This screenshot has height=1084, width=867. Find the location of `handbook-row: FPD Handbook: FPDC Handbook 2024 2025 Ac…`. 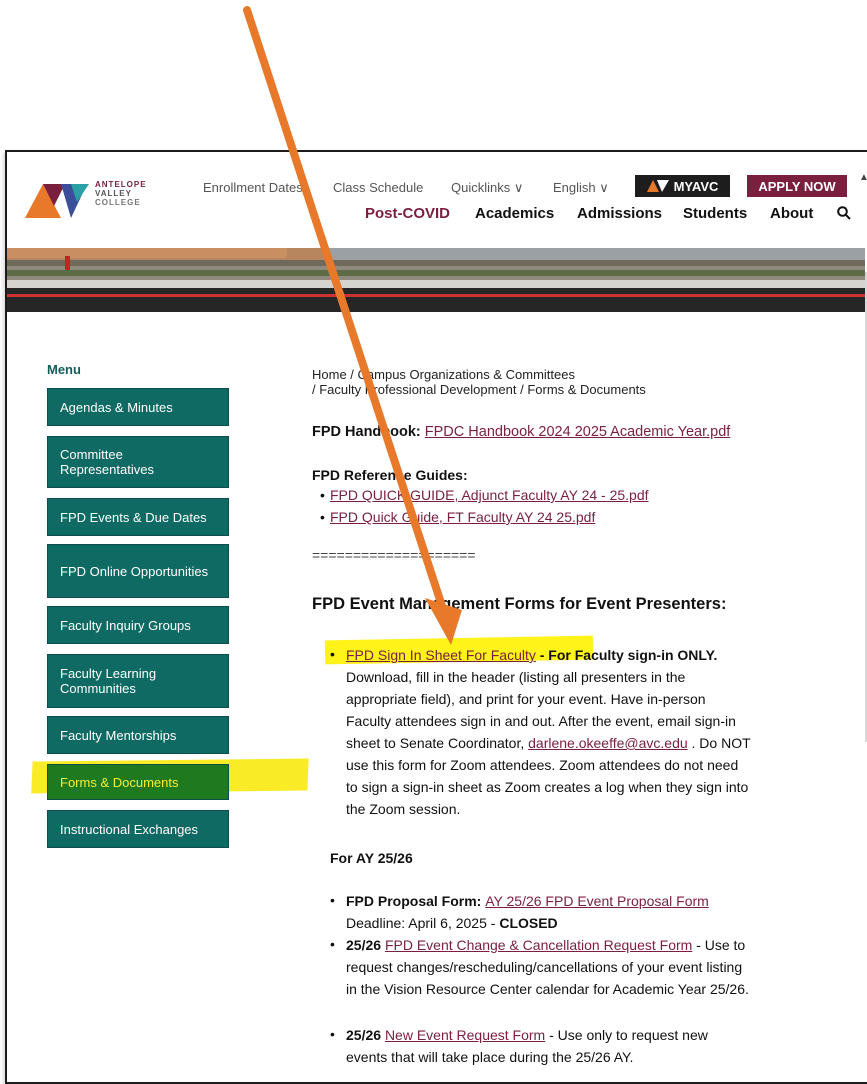

handbook-row: FPD Handbook: FPDC Handbook 2024 2025 Ac… is located at coordinates (521, 432).